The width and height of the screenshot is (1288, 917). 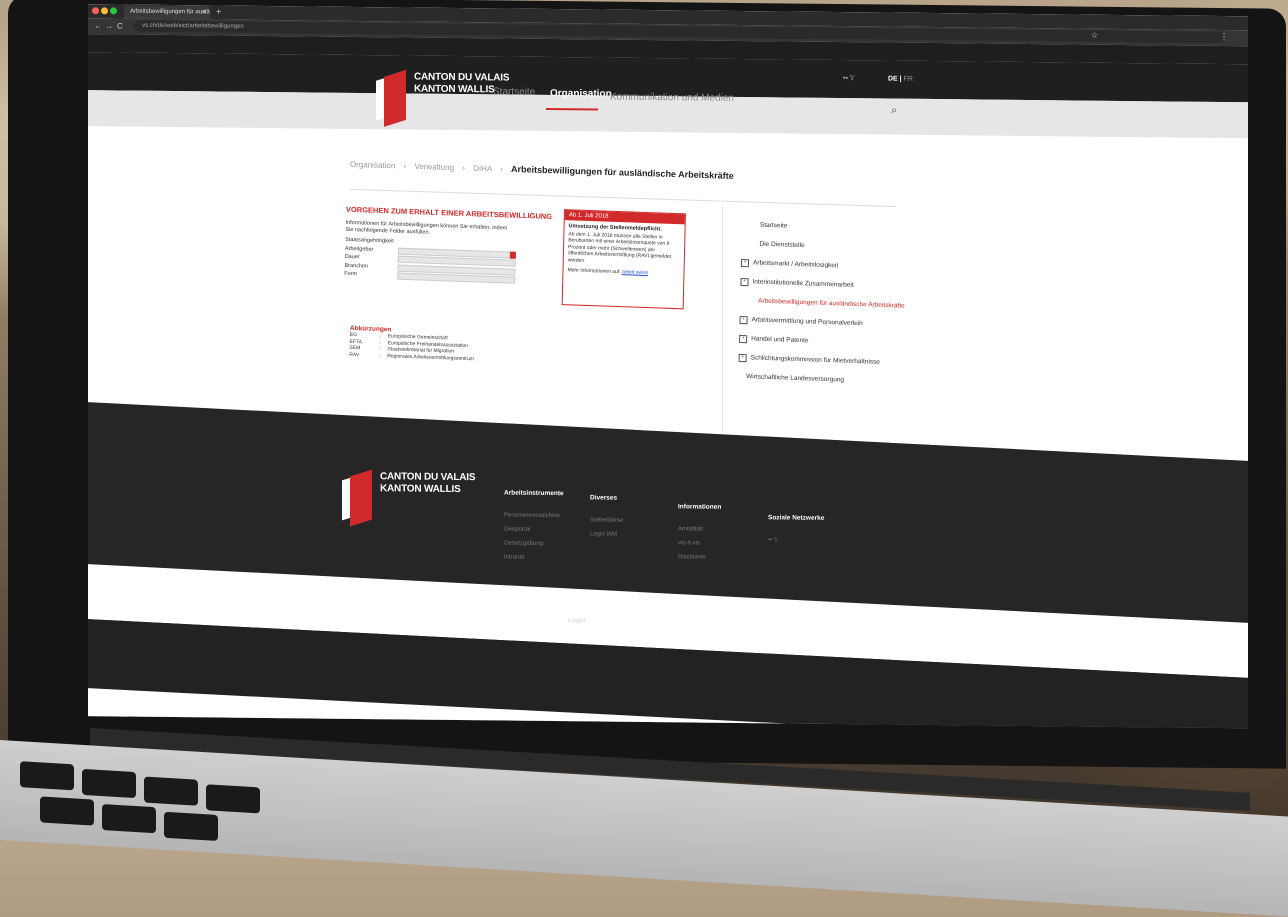 What do you see at coordinates (104, 11) in the screenshot?
I see `minimize-window-icon` at bounding box center [104, 11].